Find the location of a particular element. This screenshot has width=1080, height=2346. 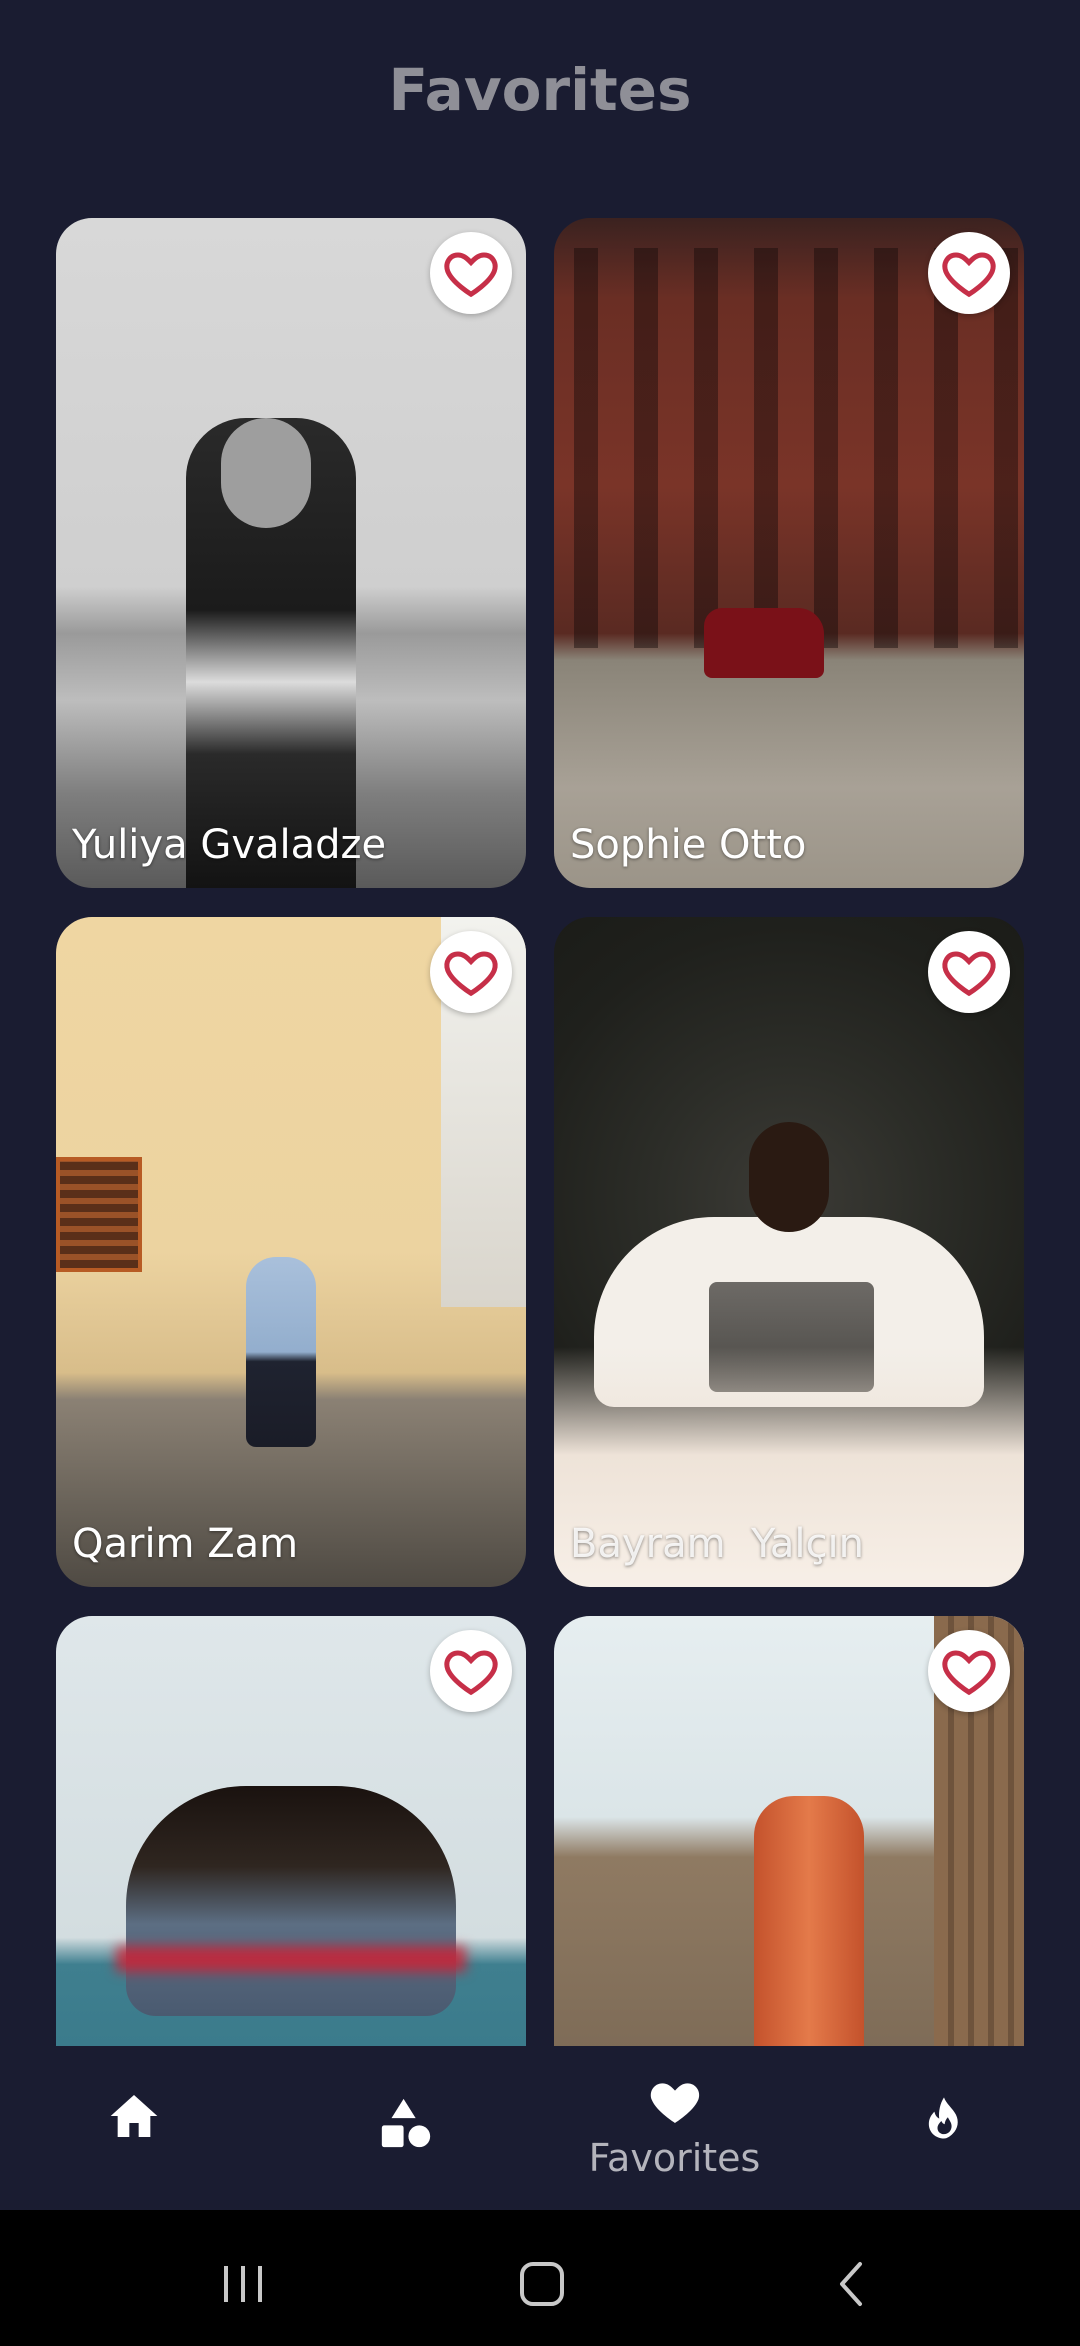

nav-trending is located at coordinates (944, 2119).